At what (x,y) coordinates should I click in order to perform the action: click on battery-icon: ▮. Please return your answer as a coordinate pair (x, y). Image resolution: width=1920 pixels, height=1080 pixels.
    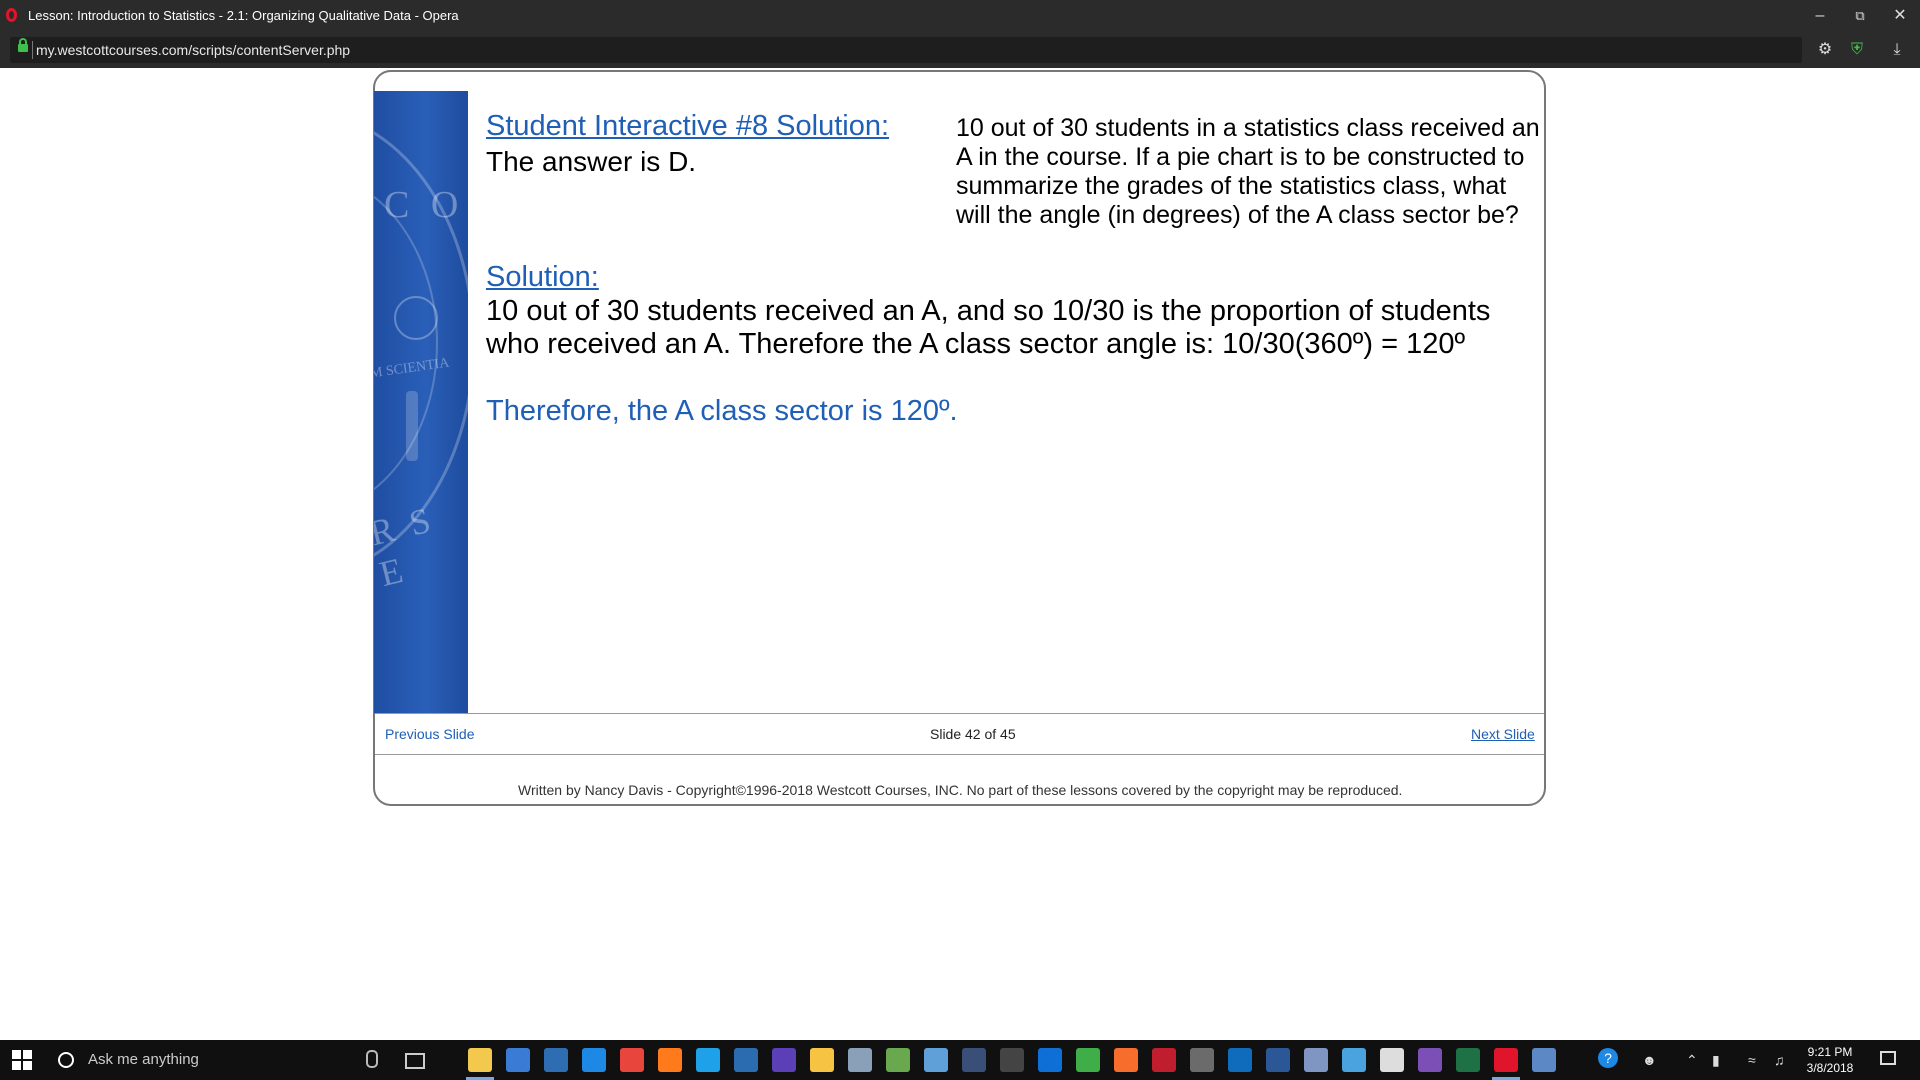
    Looking at the image, I should click on (1716, 1060).